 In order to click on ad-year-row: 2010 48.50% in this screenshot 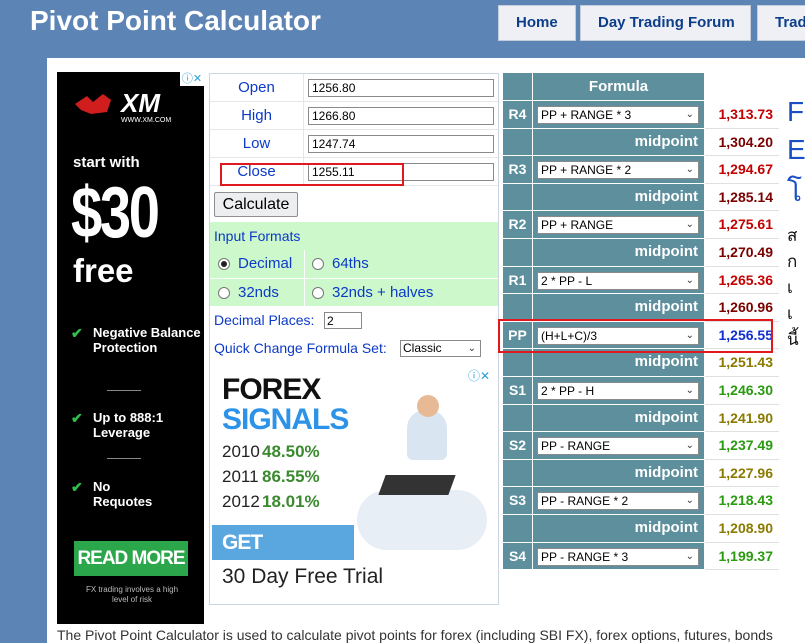, I will do `click(271, 452)`.